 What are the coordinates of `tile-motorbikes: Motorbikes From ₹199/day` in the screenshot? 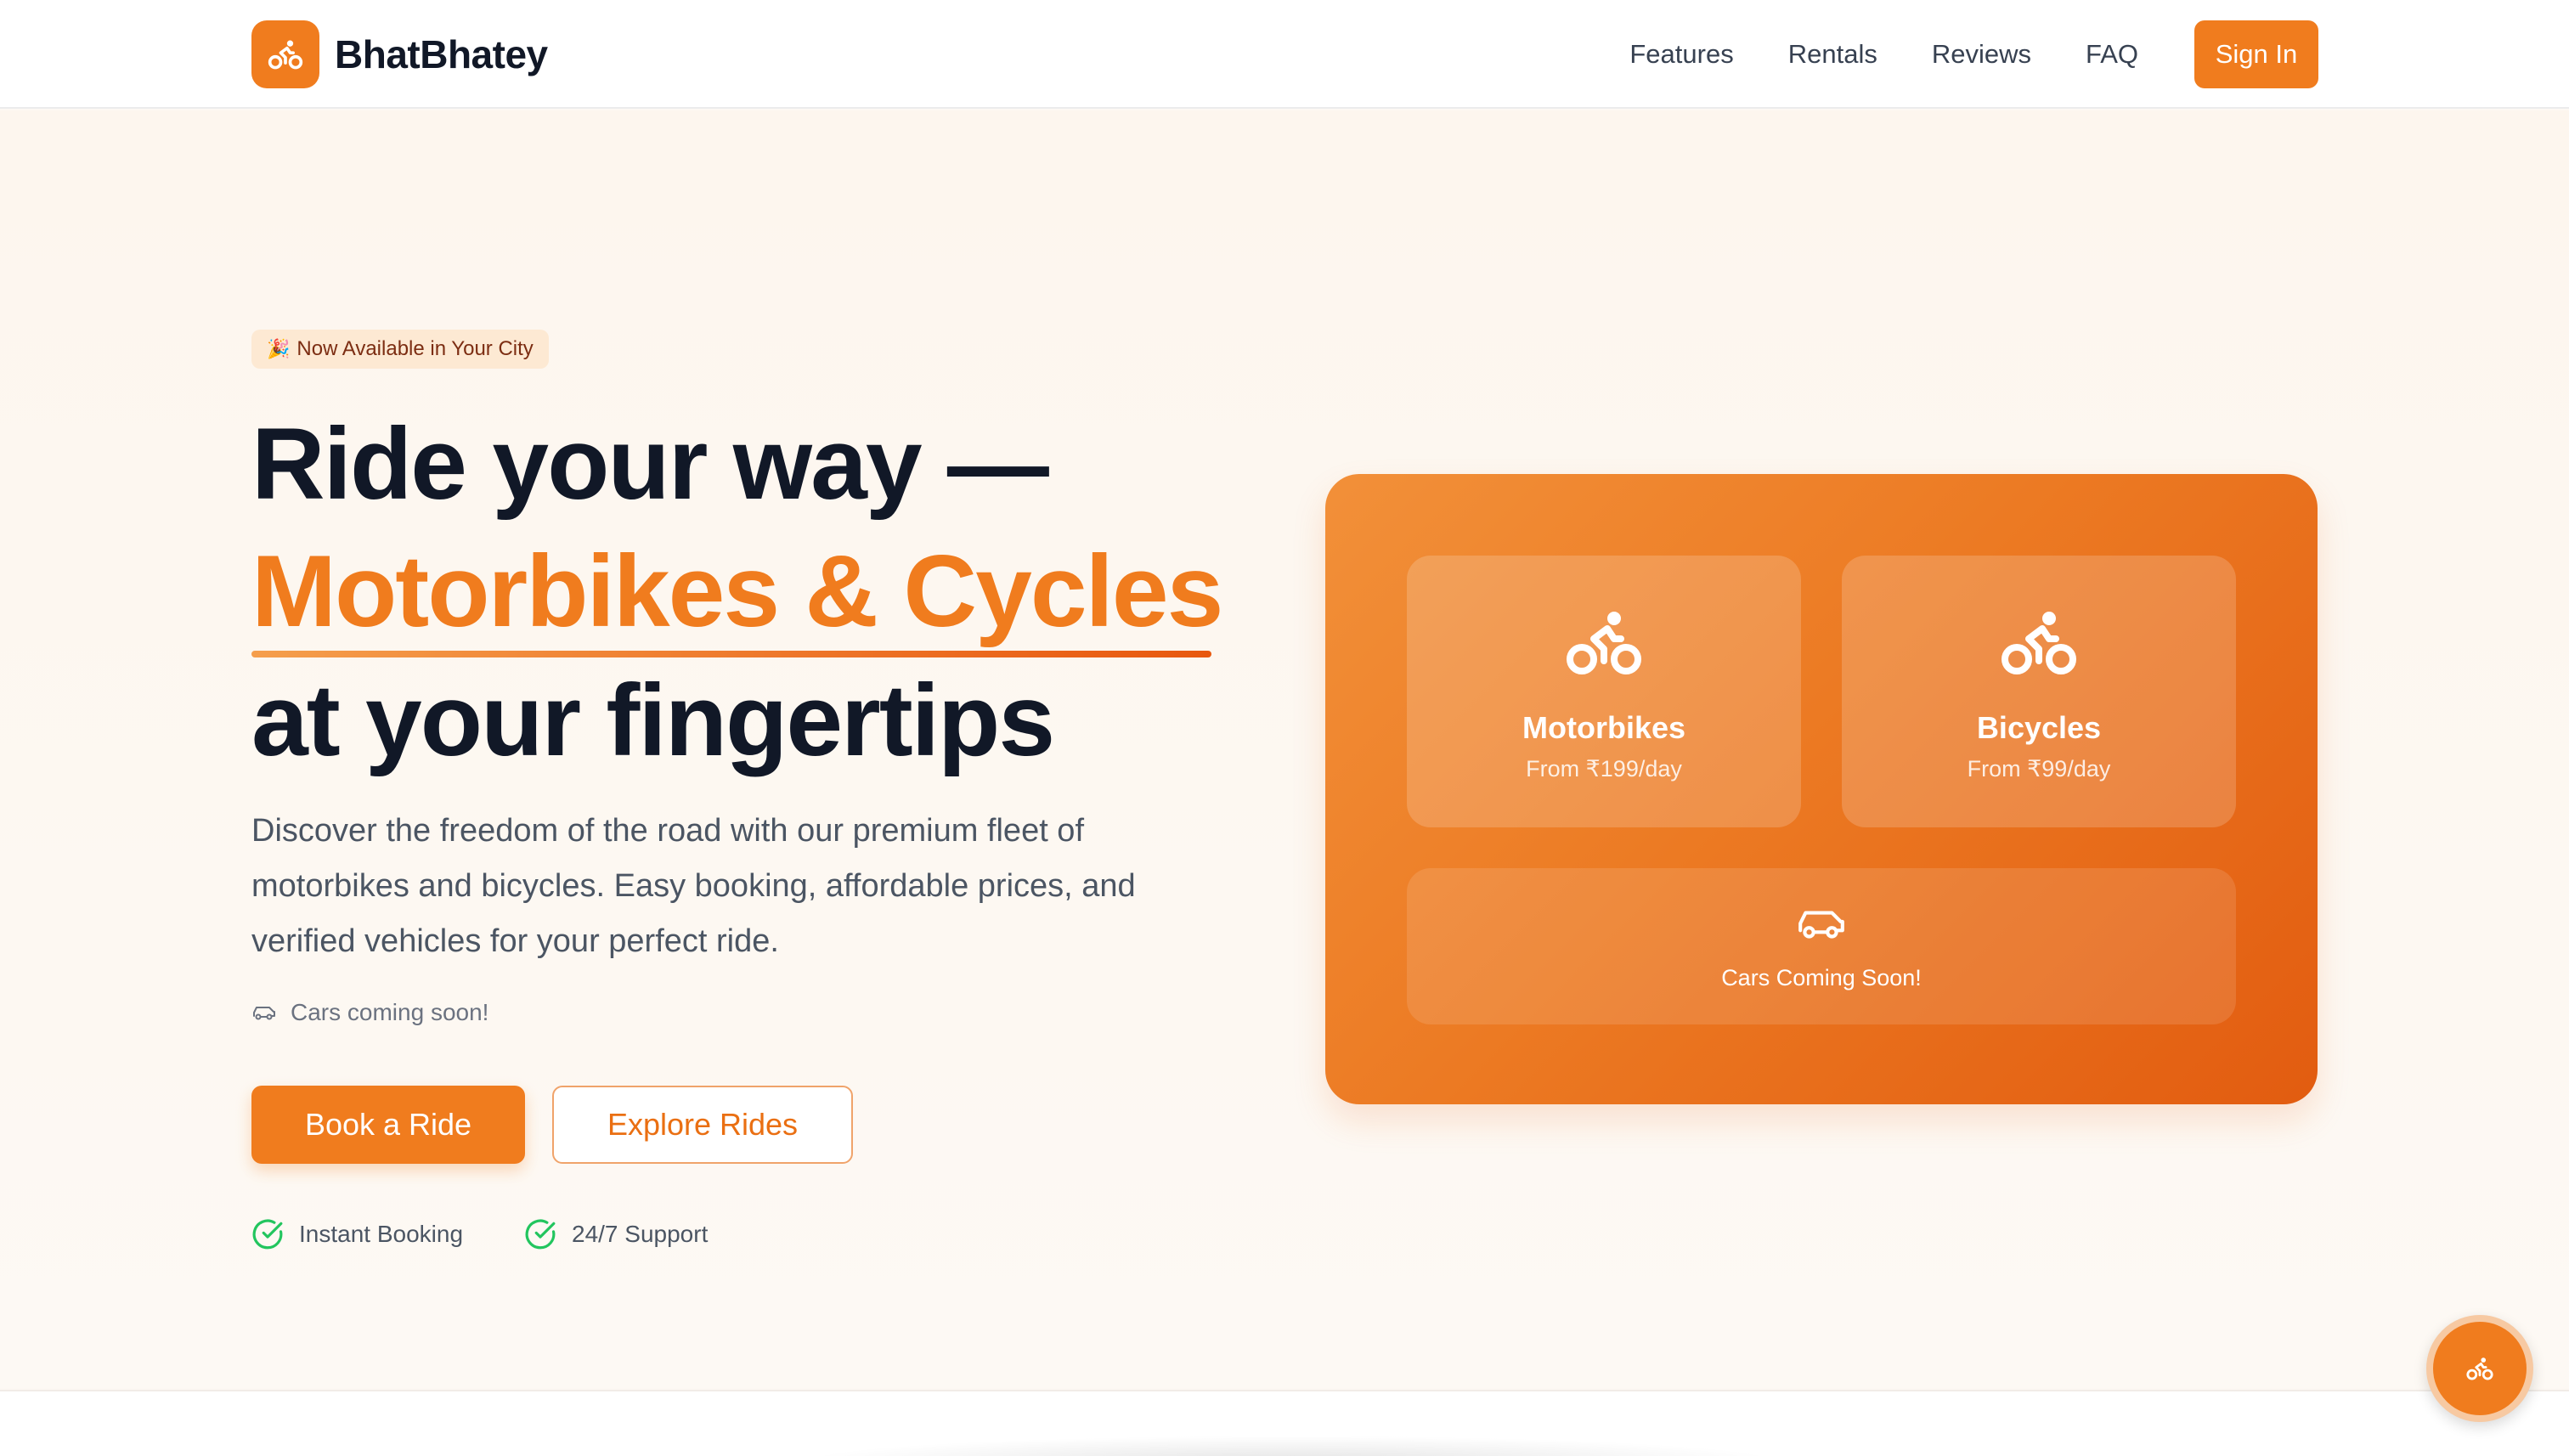 It's located at (1604, 691).